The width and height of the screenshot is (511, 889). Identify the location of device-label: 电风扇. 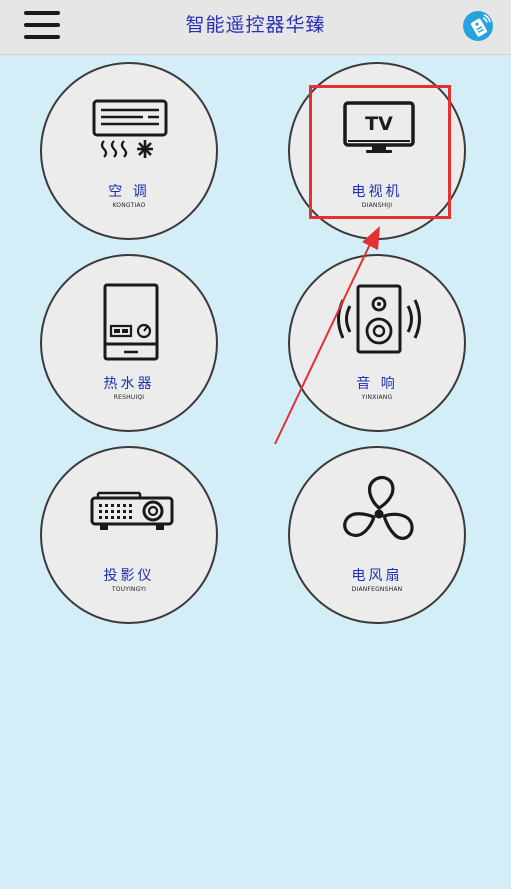
(377, 576).